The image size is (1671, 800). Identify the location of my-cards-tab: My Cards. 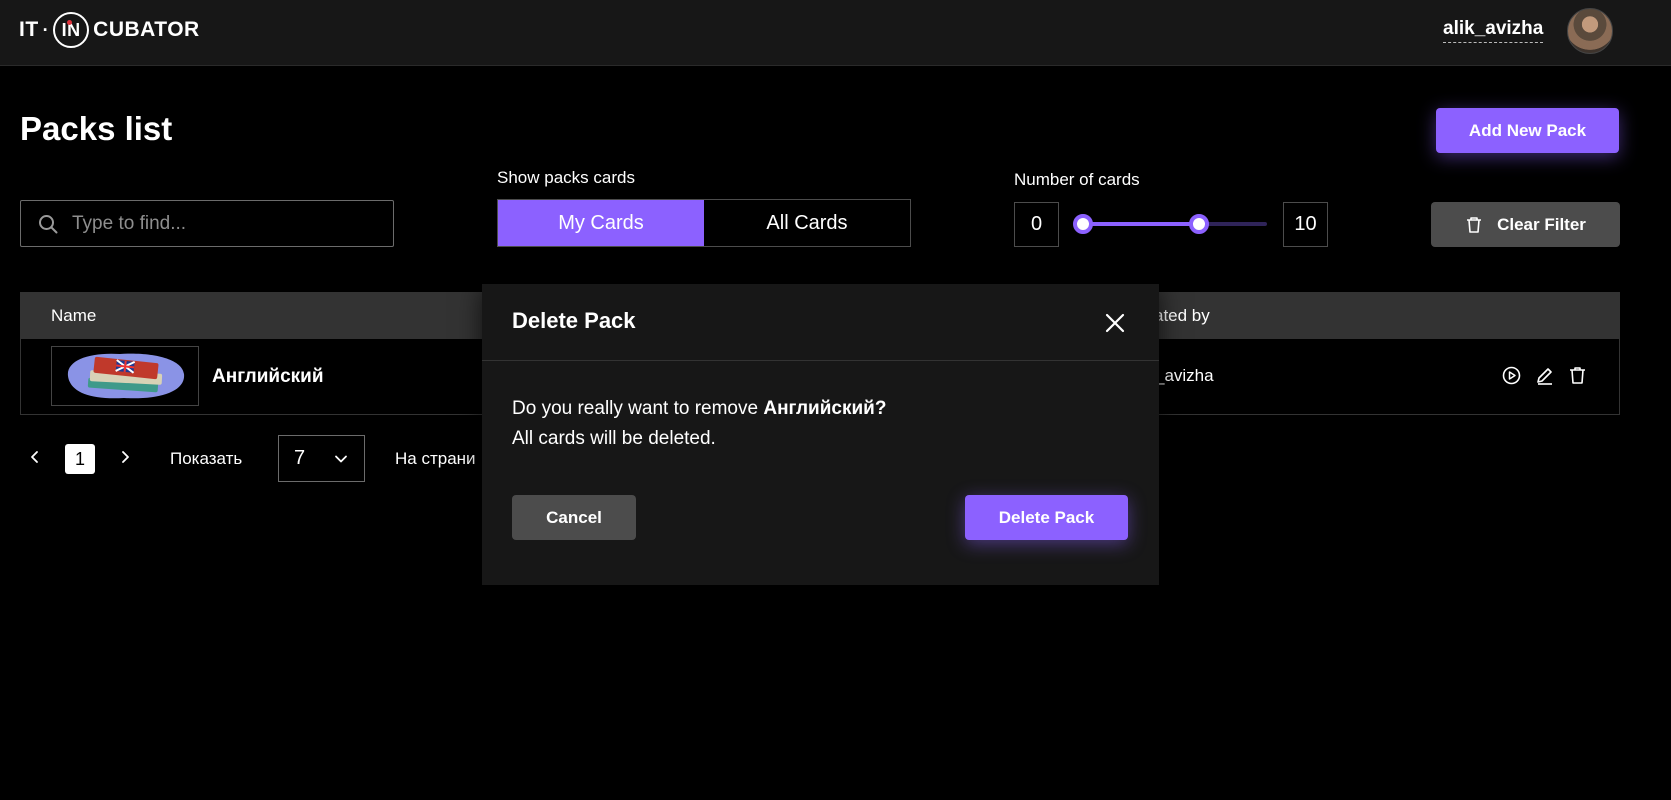
(601, 223).